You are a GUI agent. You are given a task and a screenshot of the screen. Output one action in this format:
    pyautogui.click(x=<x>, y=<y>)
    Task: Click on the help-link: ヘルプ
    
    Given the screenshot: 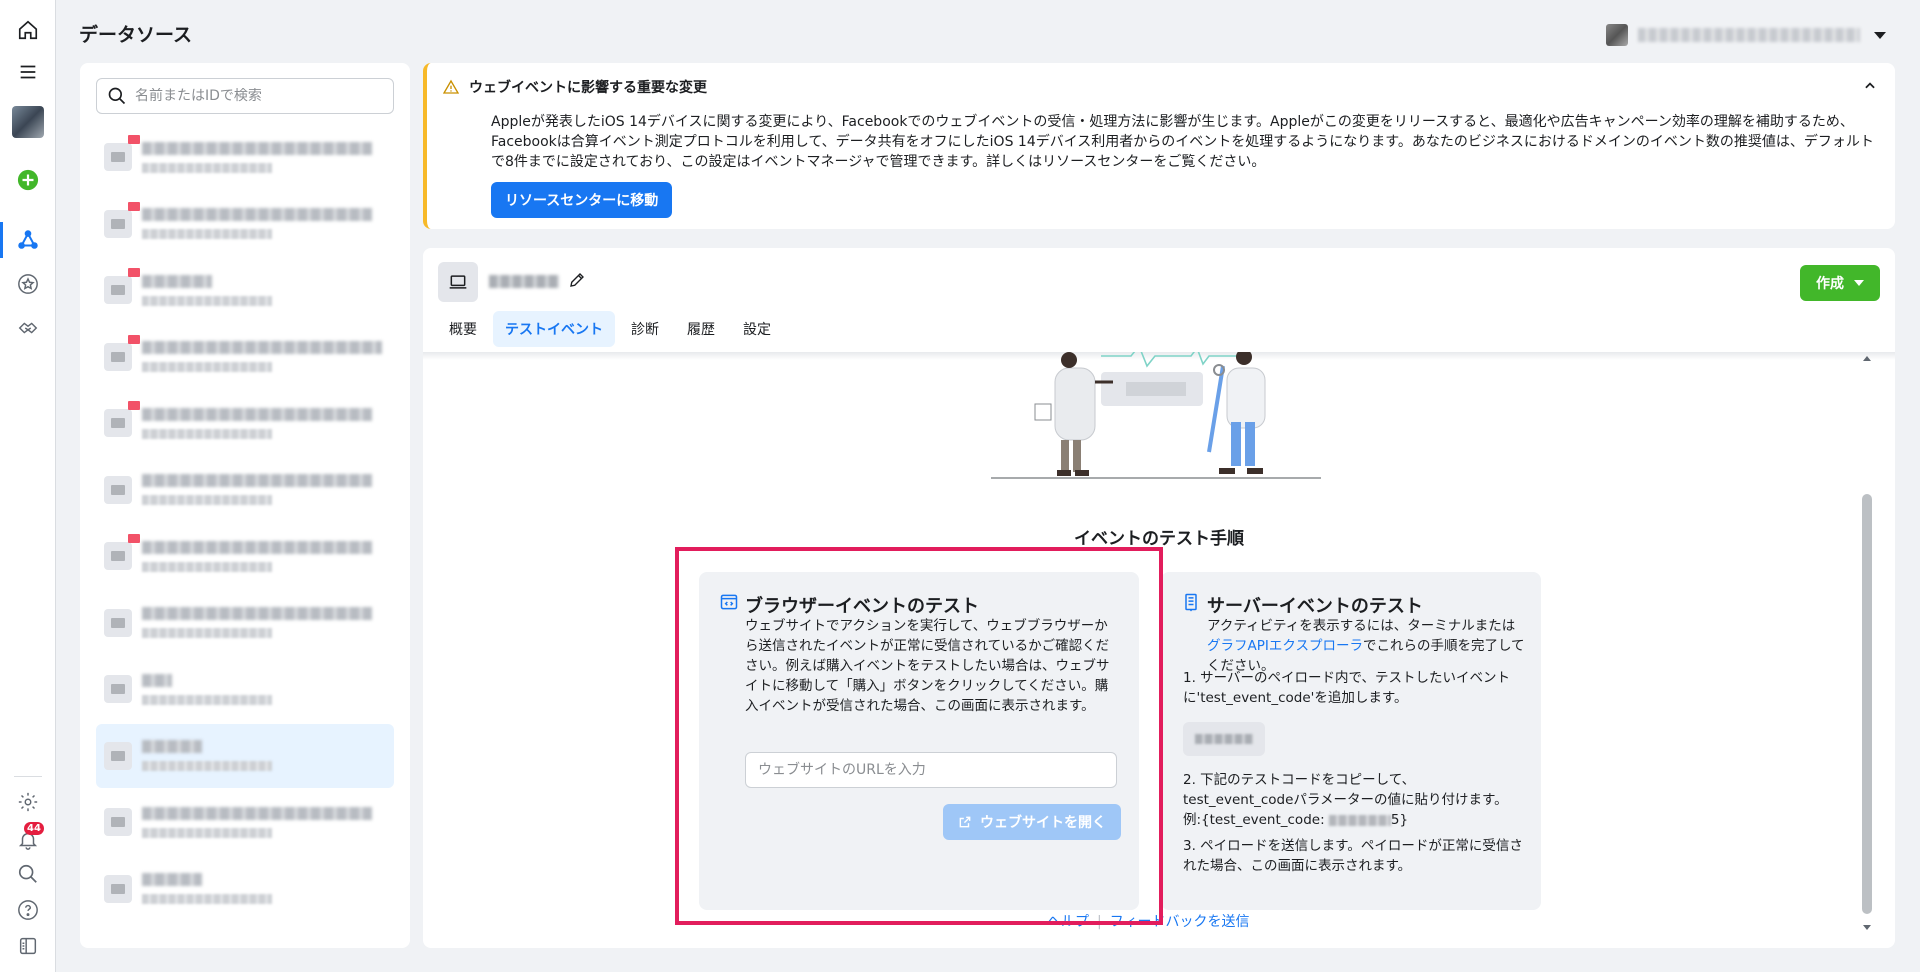 What is the action you would take?
    pyautogui.click(x=1068, y=922)
    